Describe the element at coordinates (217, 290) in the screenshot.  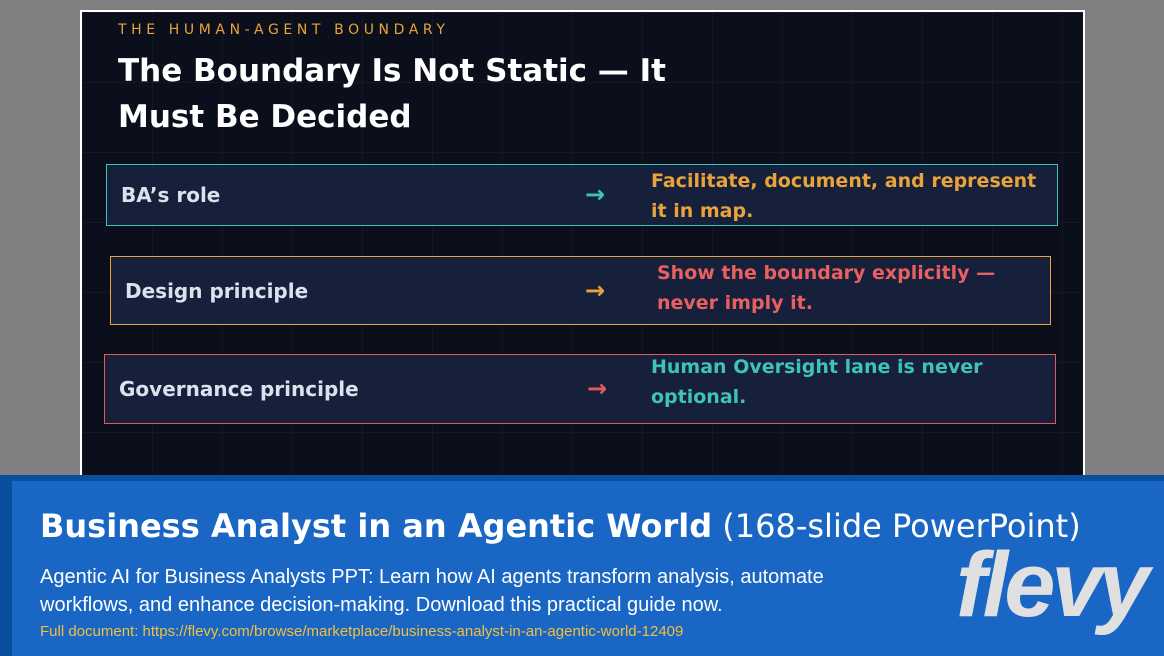
I see `row-label: Design principle` at that location.